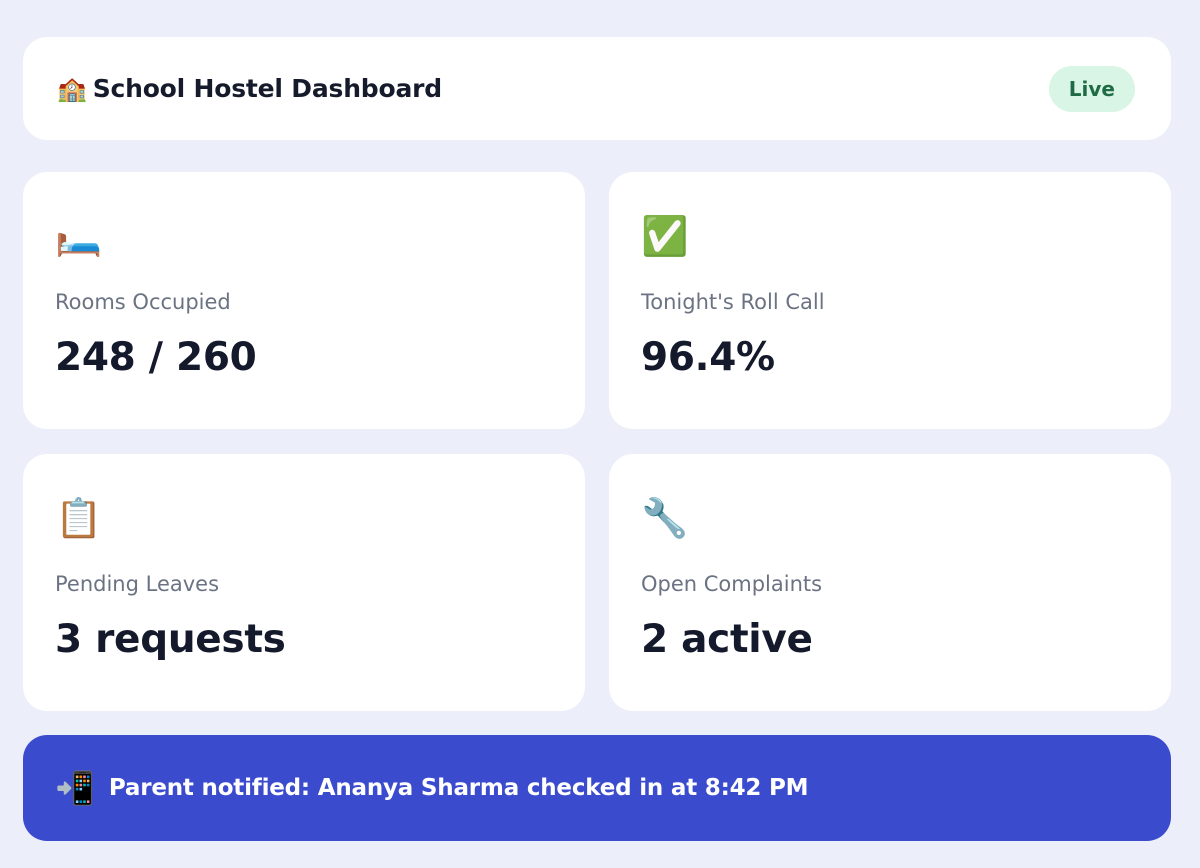 This screenshot has height=868, width=1200. Describe the element at coordinates (304, 582) in the screenshot. I see `pending-leaves-card: 📋 Pending Leaves 3 requests` at that location.